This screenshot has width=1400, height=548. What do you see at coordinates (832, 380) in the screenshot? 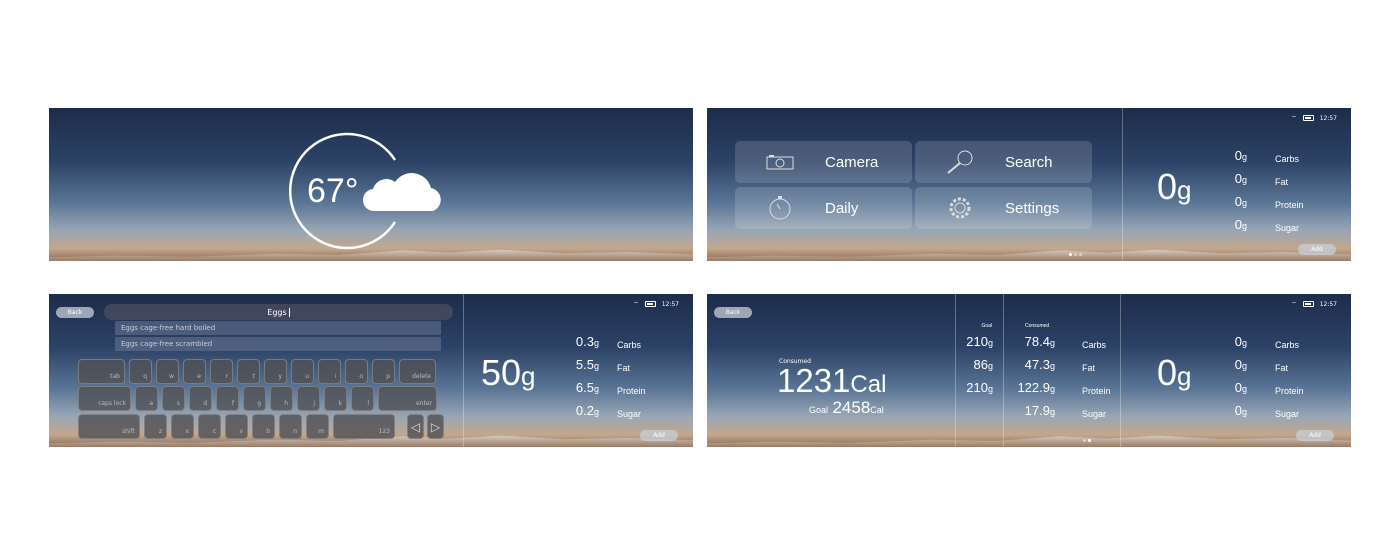
I see `consumed-calories: 1231Cal` at bounding box center [832, 380].